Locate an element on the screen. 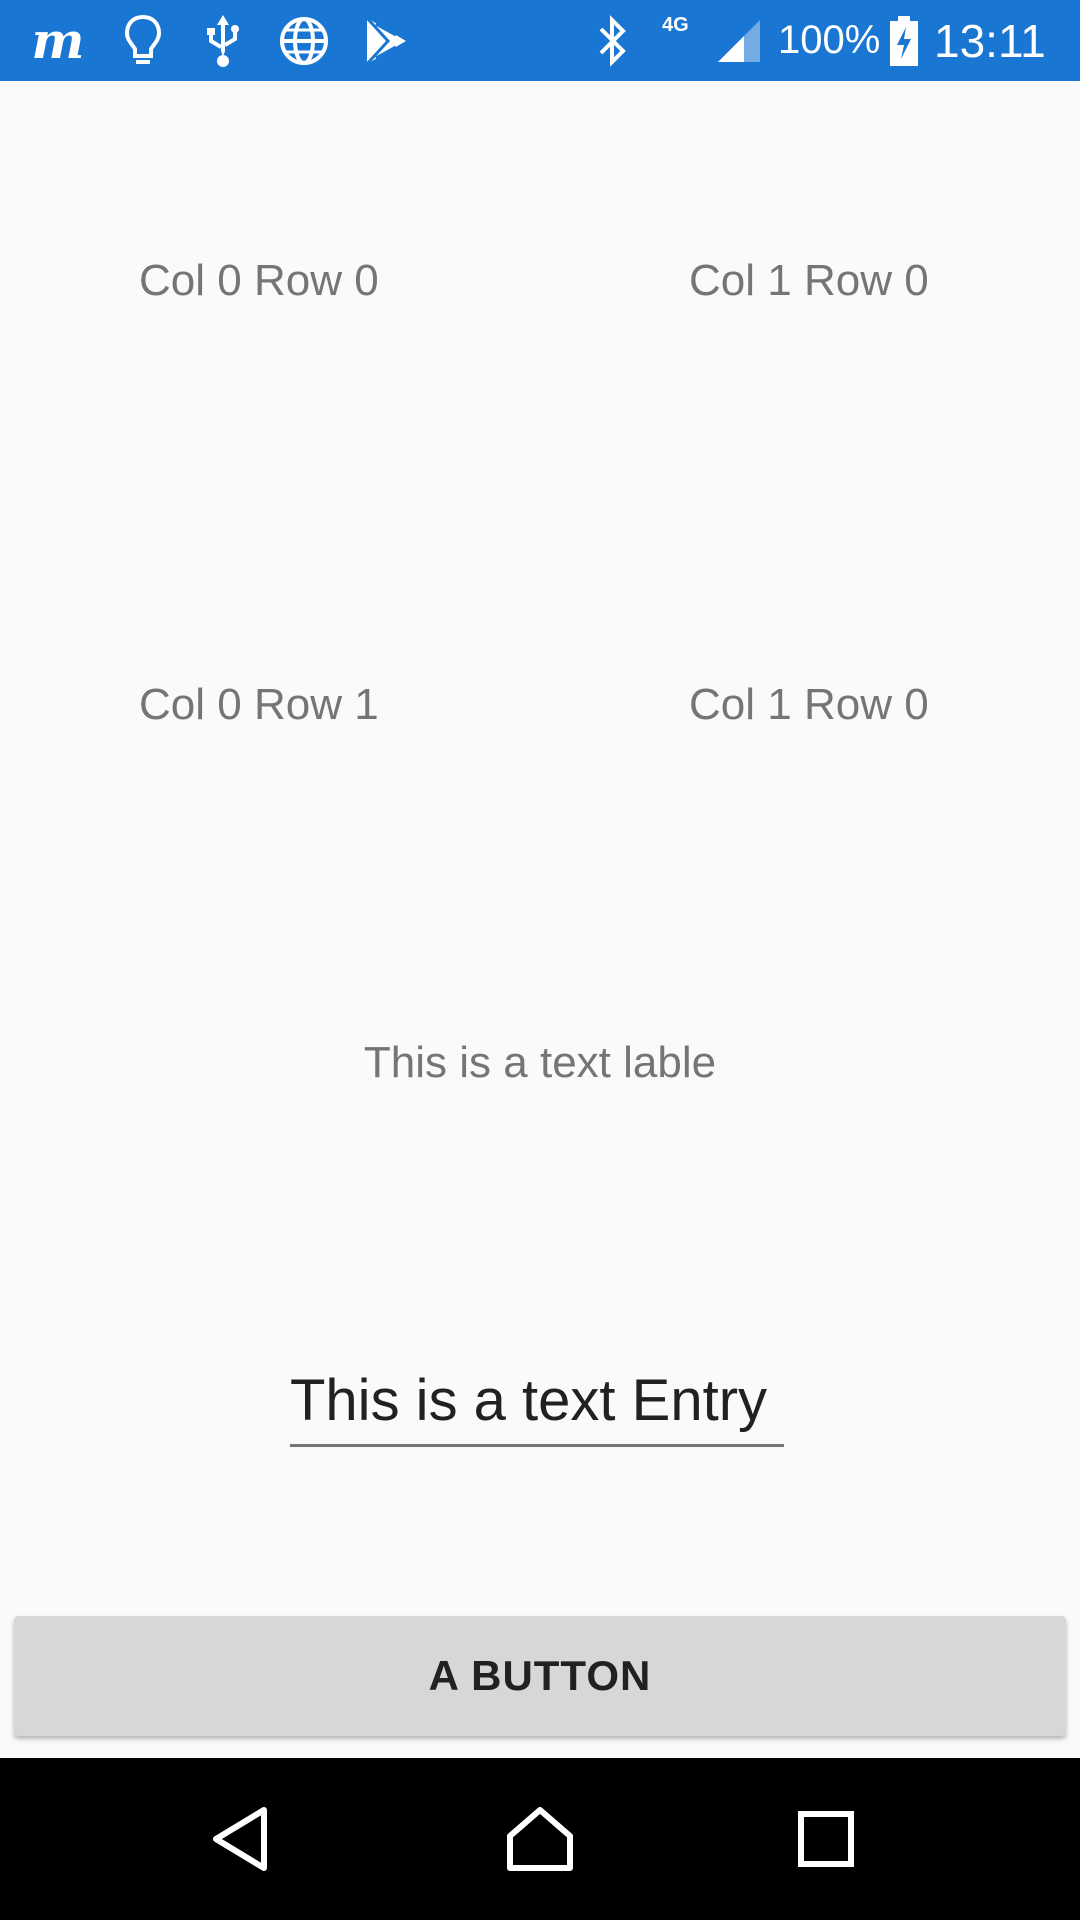  back-icon is located at coordinates (240, 1839).